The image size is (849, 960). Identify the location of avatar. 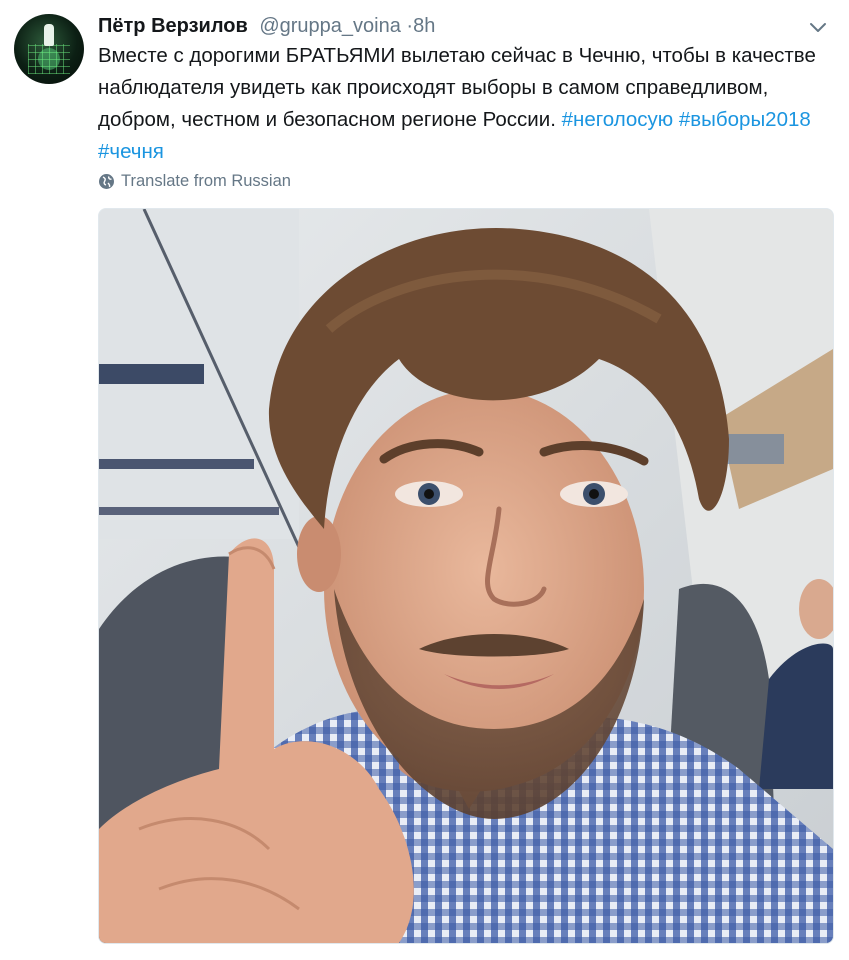
(49, 49).